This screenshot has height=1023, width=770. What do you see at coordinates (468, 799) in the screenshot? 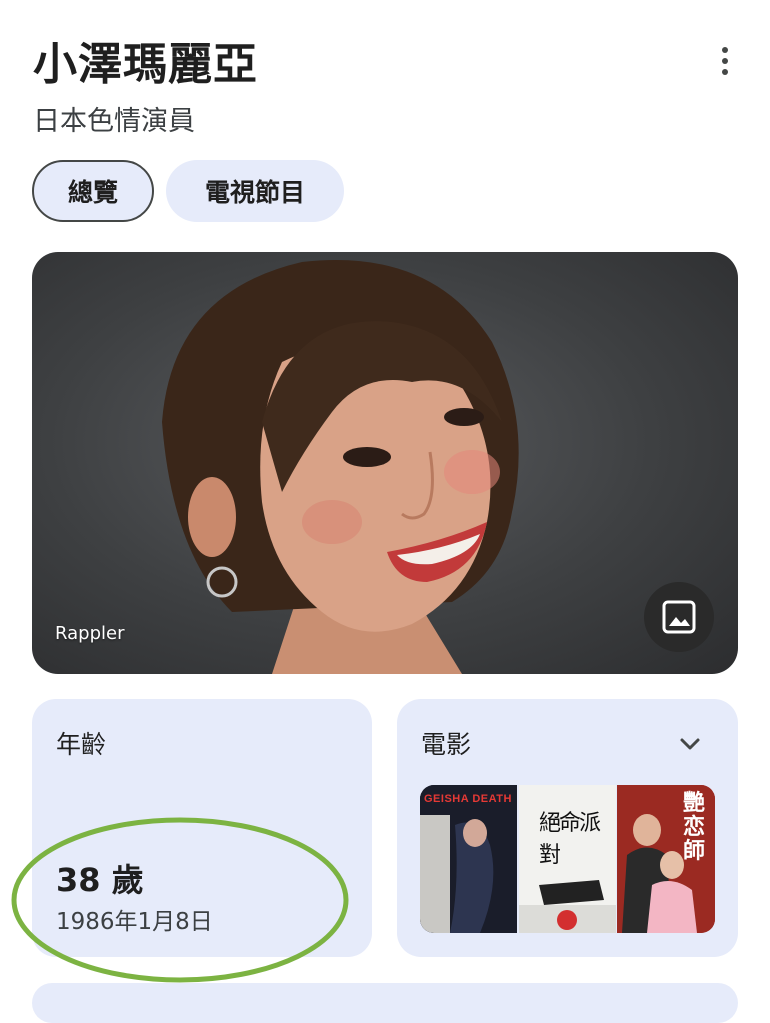
I see `poster-text: GEISHA DEATH` at bounding box center [468, 799].